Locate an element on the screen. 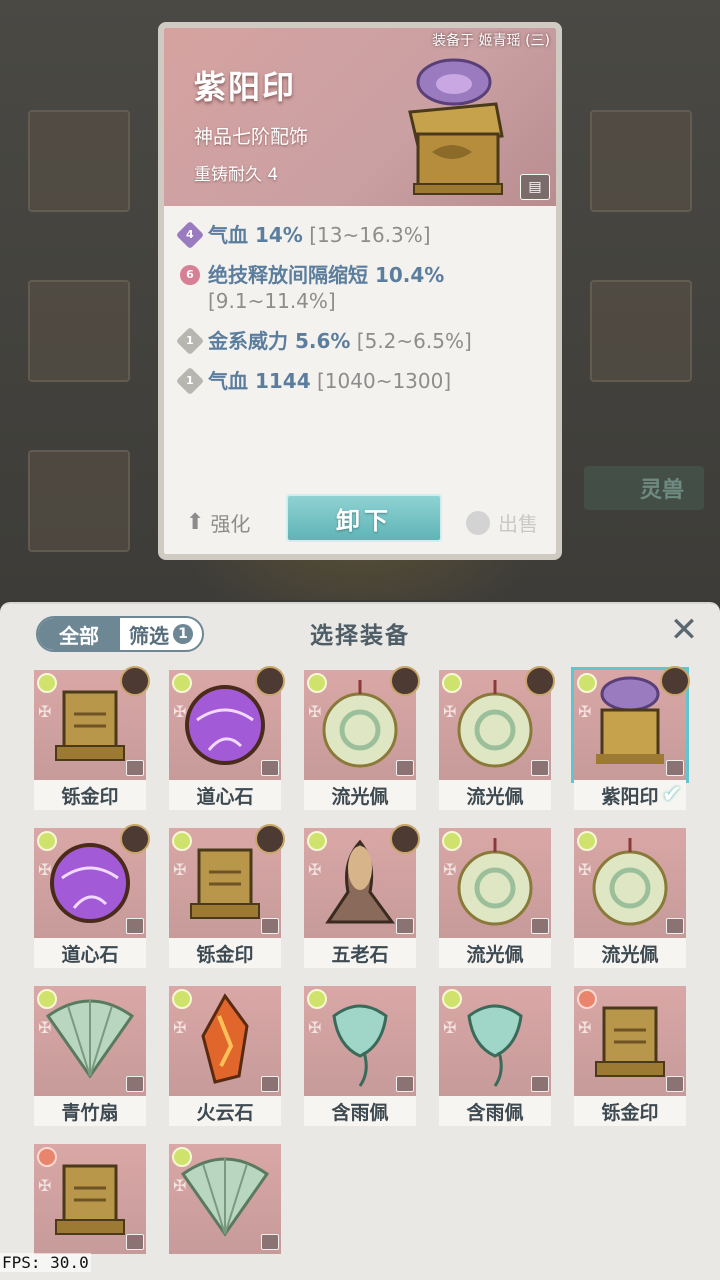 This screenshot has width=720, height=1280. stat-range: [9.1~11.4%] is located at coordinates (272, 301).